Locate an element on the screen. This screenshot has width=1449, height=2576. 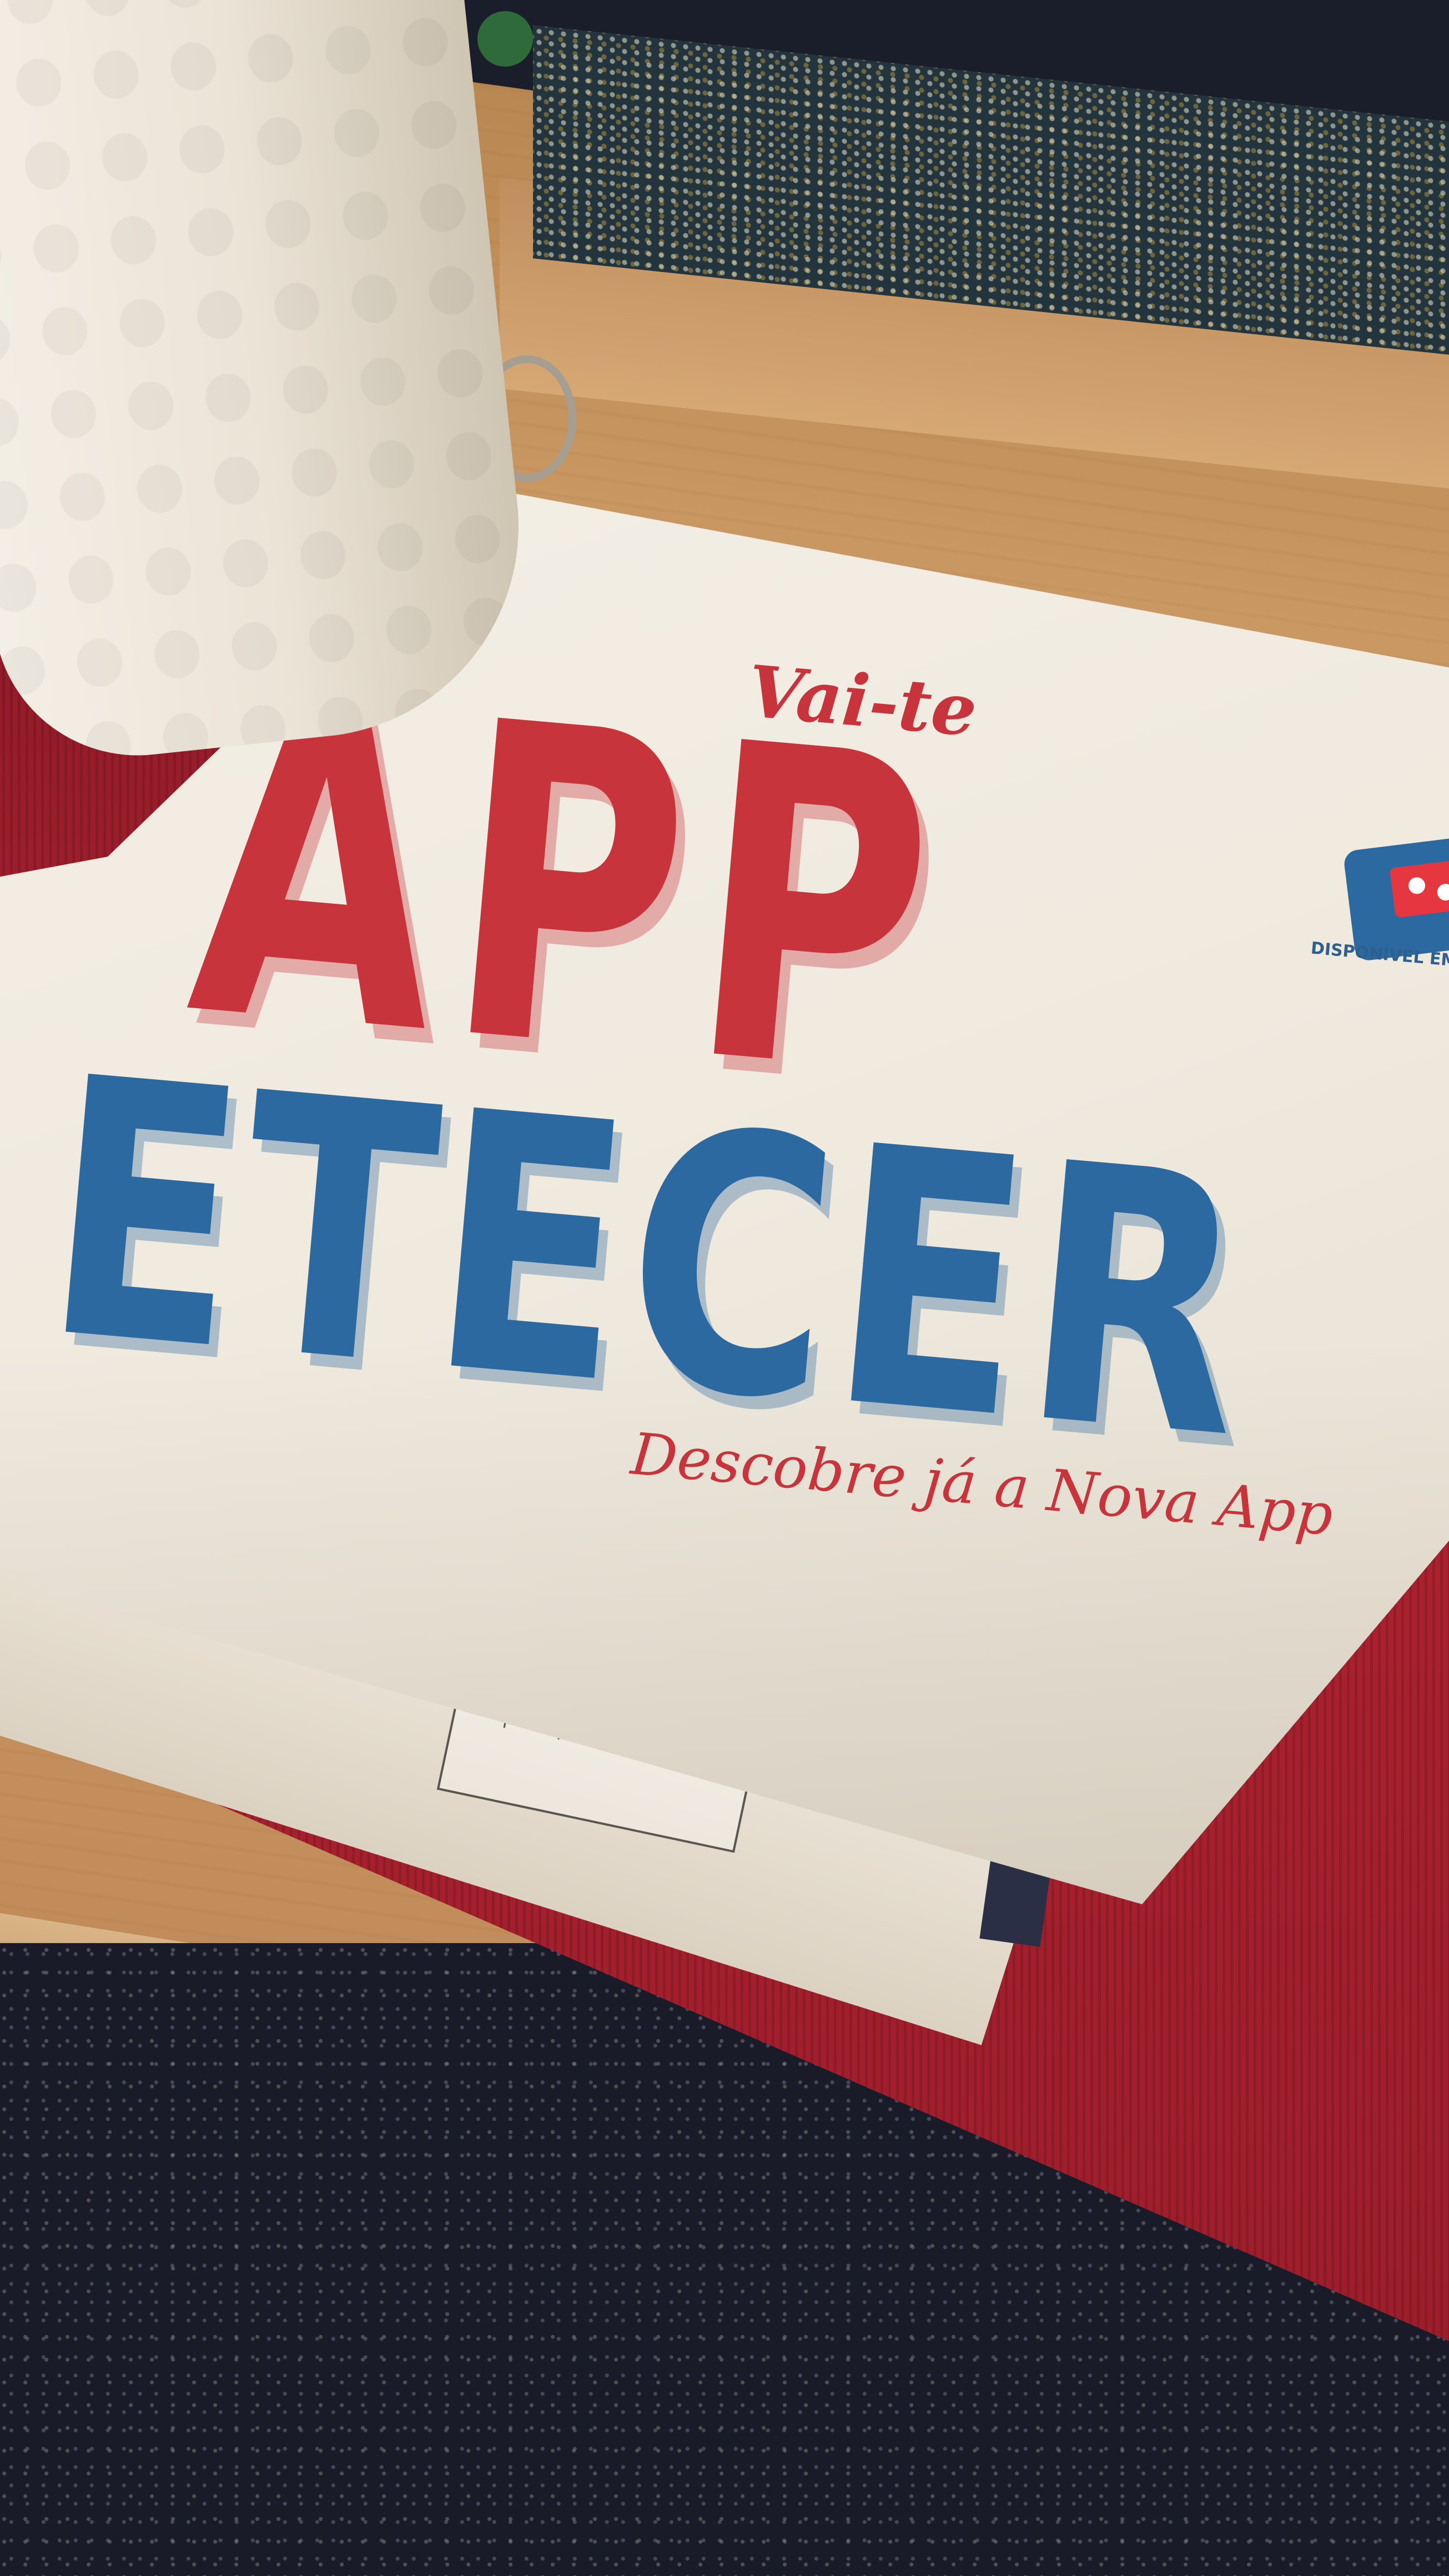
paper-towel-roll is located at coordinates (270, 385).